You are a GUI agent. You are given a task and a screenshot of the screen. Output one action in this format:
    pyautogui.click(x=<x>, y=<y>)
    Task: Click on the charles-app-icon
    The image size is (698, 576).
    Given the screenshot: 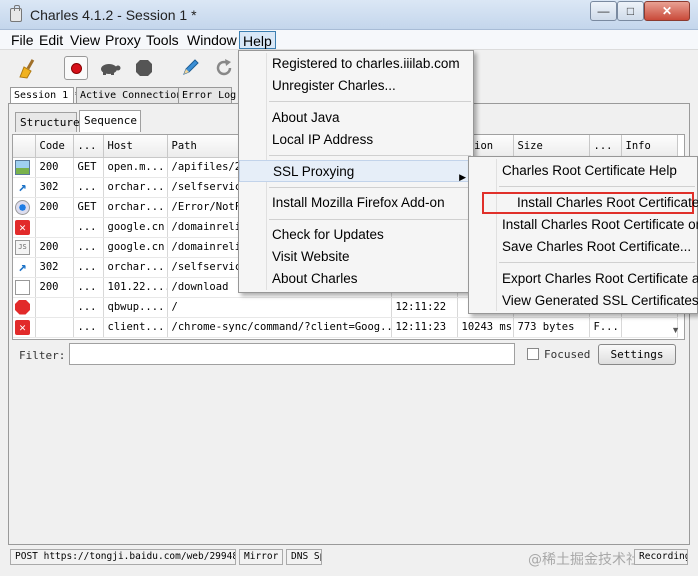 What is the action you would take?
    pyautogui.click(x=16, y=13)
    